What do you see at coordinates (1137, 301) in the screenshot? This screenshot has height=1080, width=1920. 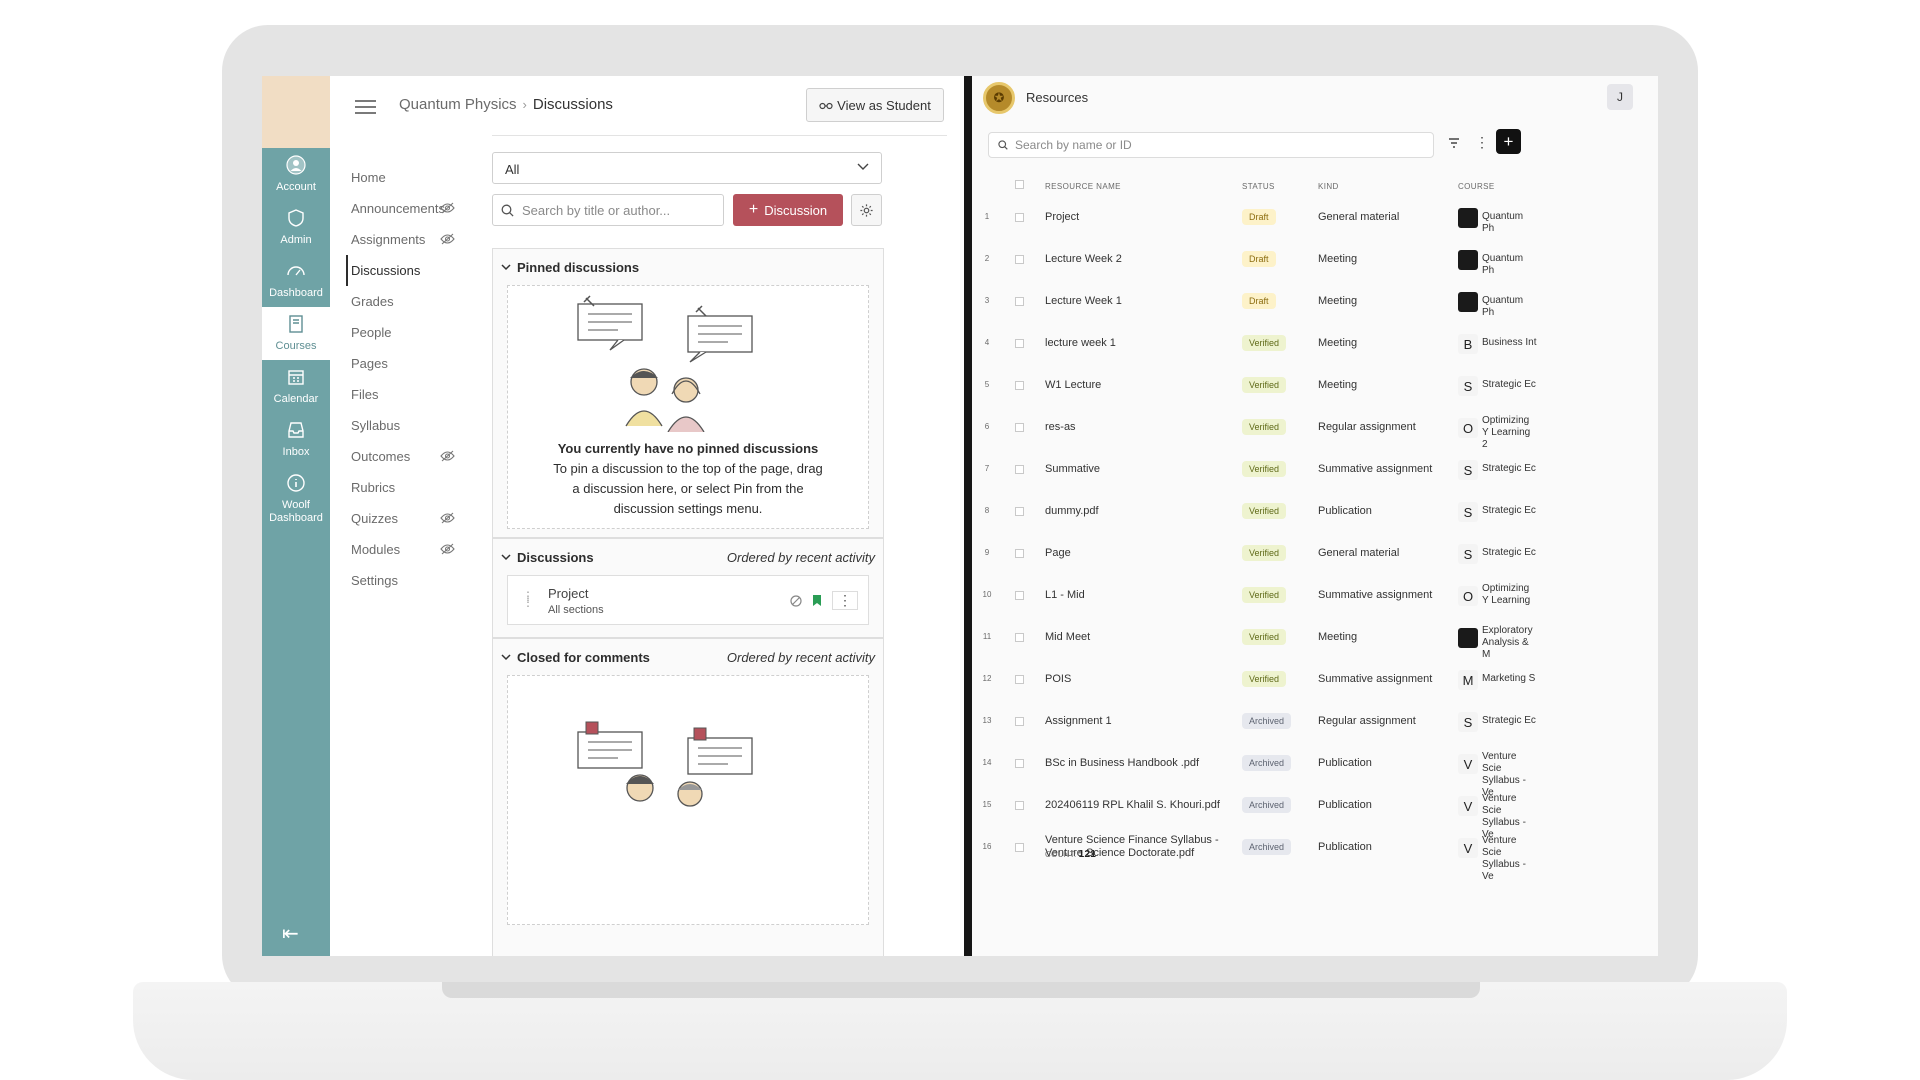 I see `resource-name: Lecture Week 1` at bounding box center [1137, 301].